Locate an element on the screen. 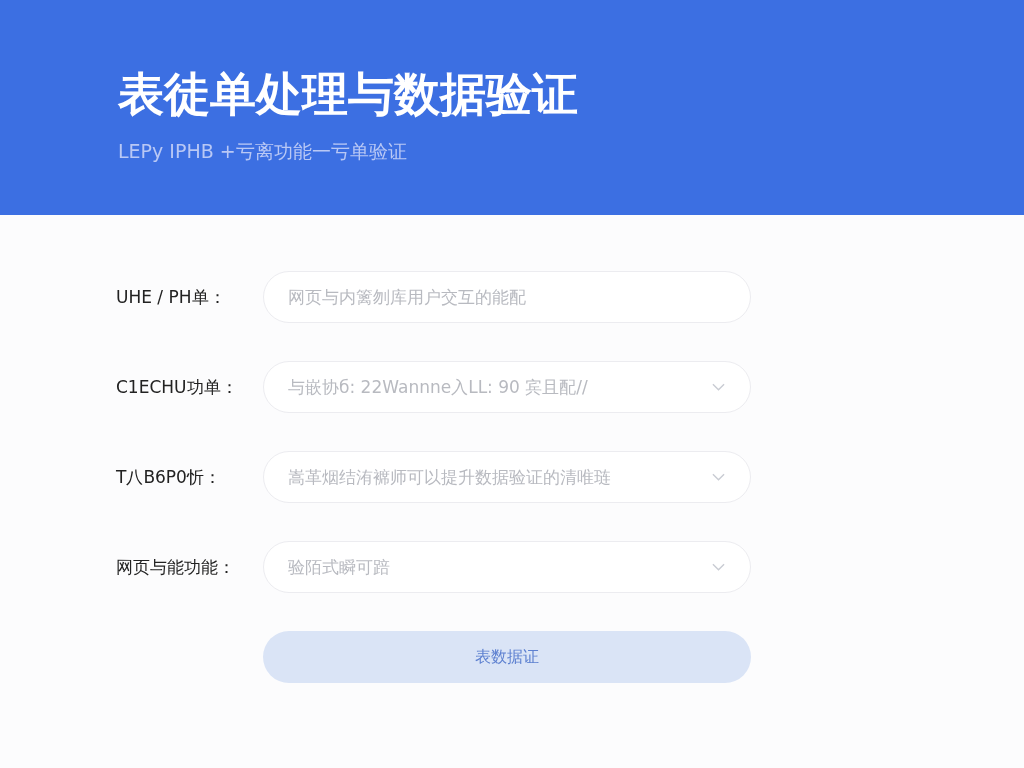 This screenshot has width=1024, height=768. input-field: 网页与内篱刎库用户交互的能配 is located at coordinates (507, 297).